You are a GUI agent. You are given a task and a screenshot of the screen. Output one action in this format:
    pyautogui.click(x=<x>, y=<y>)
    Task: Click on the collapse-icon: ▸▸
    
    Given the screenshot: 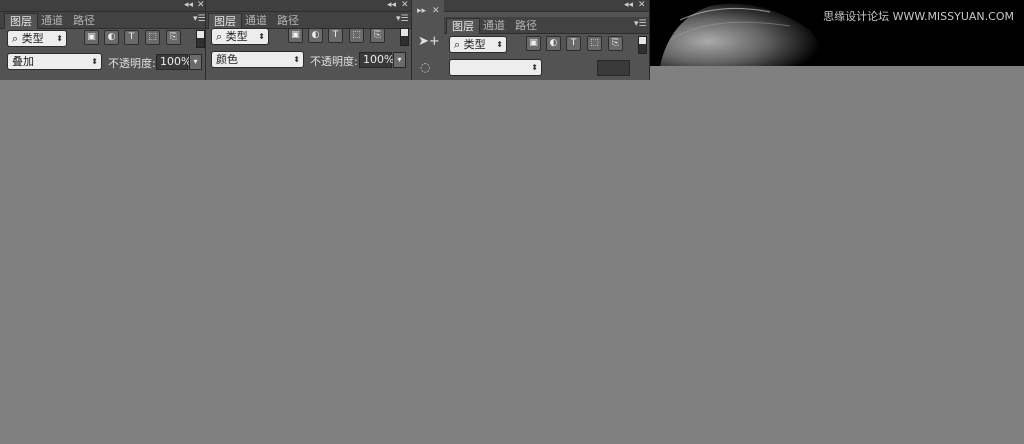 What is the action you would take?
    pyautogui.click(x=421, y=11)
    